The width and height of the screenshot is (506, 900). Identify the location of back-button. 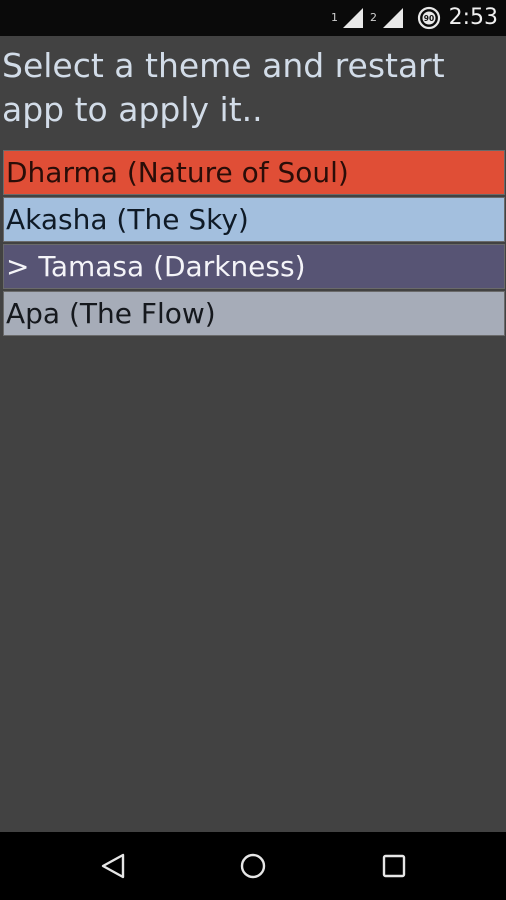
(113, 866).